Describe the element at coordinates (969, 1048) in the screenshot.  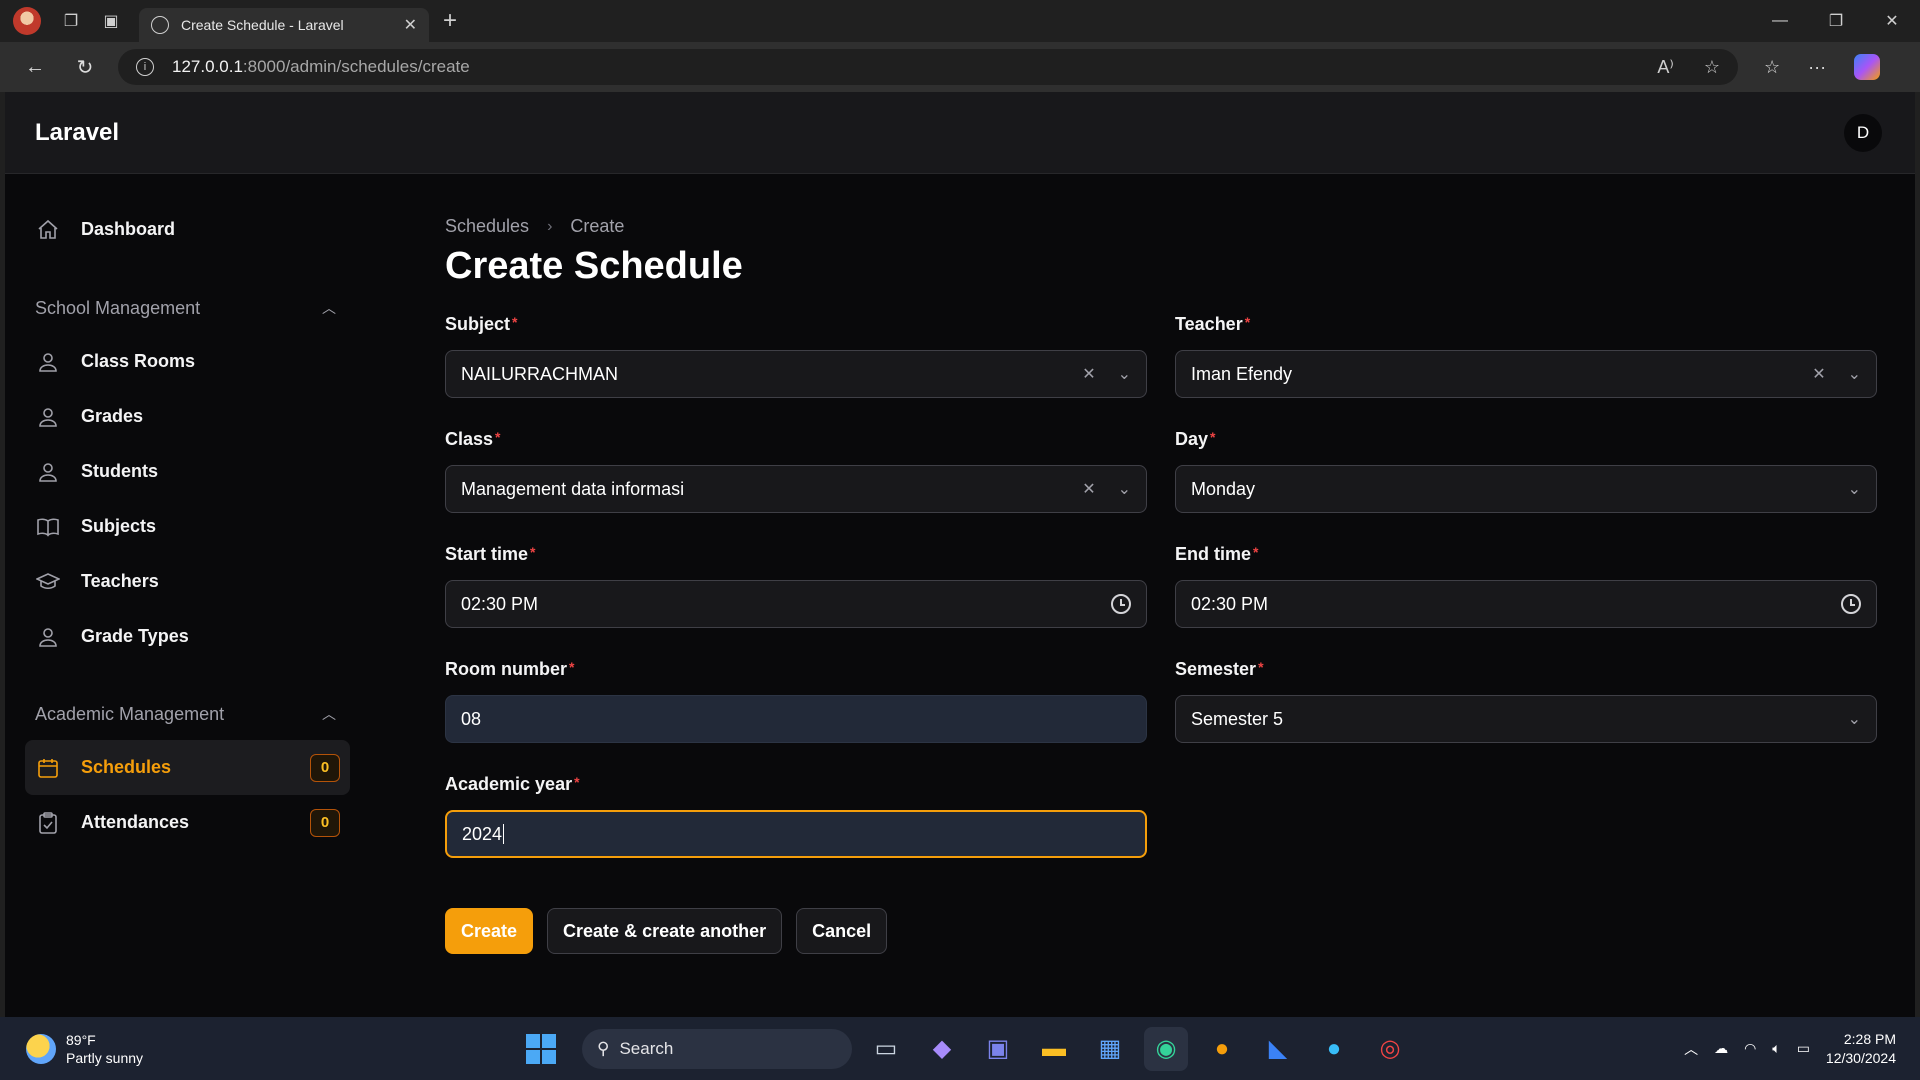
I see `taskbar-apps: ⚲ Search ▭ ◆ ▣ ▬ ▦ ◉ ● ◣ ● ◎` at that location.